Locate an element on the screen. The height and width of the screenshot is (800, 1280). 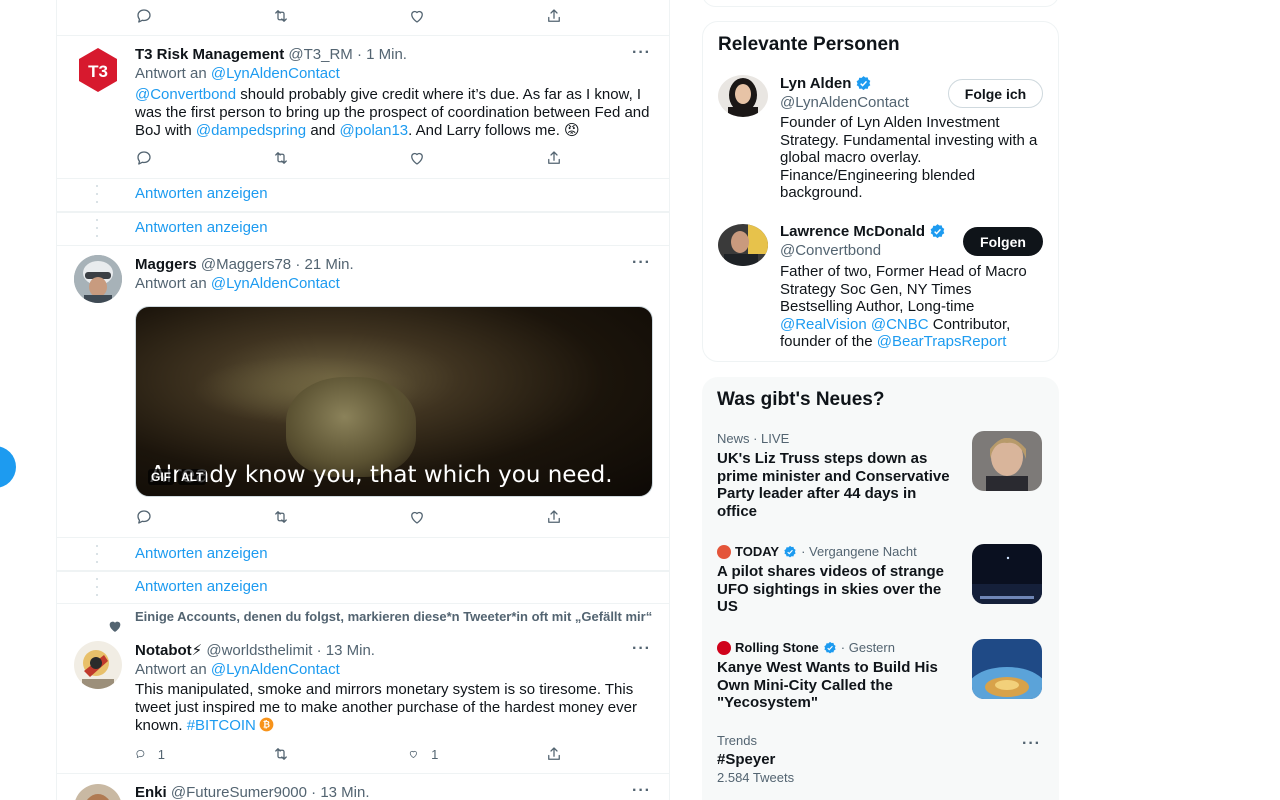
avatar-image is located at coordinates (98, 279).